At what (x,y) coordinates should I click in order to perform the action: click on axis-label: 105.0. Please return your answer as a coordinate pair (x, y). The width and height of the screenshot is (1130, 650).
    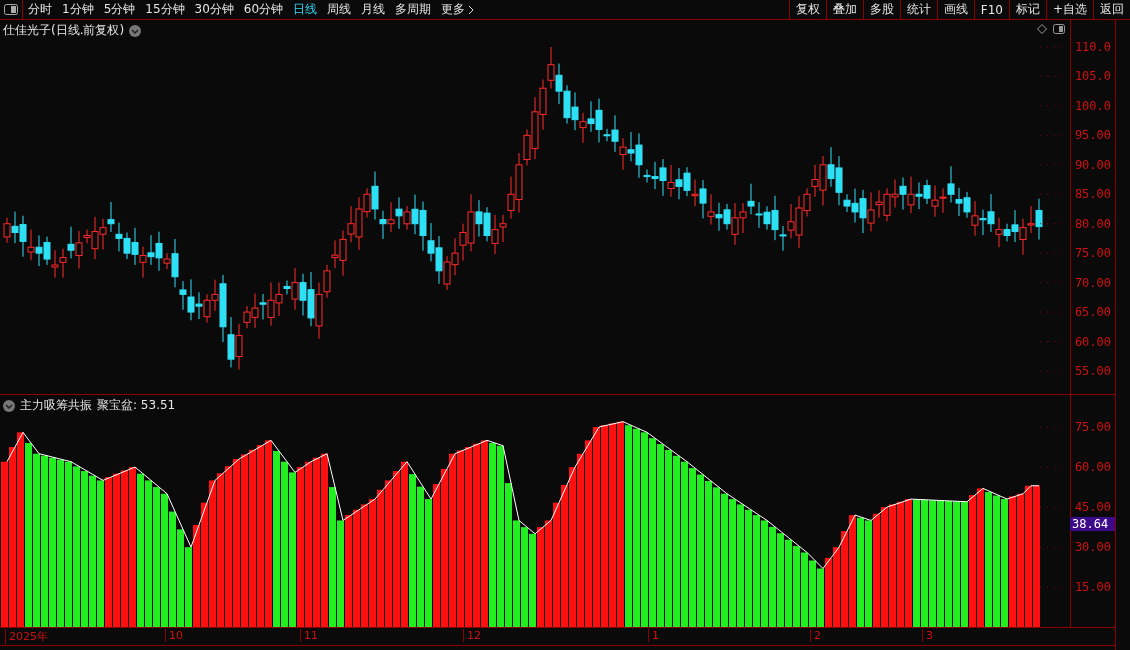
    Looking at the image, I should click on (1092, 76).